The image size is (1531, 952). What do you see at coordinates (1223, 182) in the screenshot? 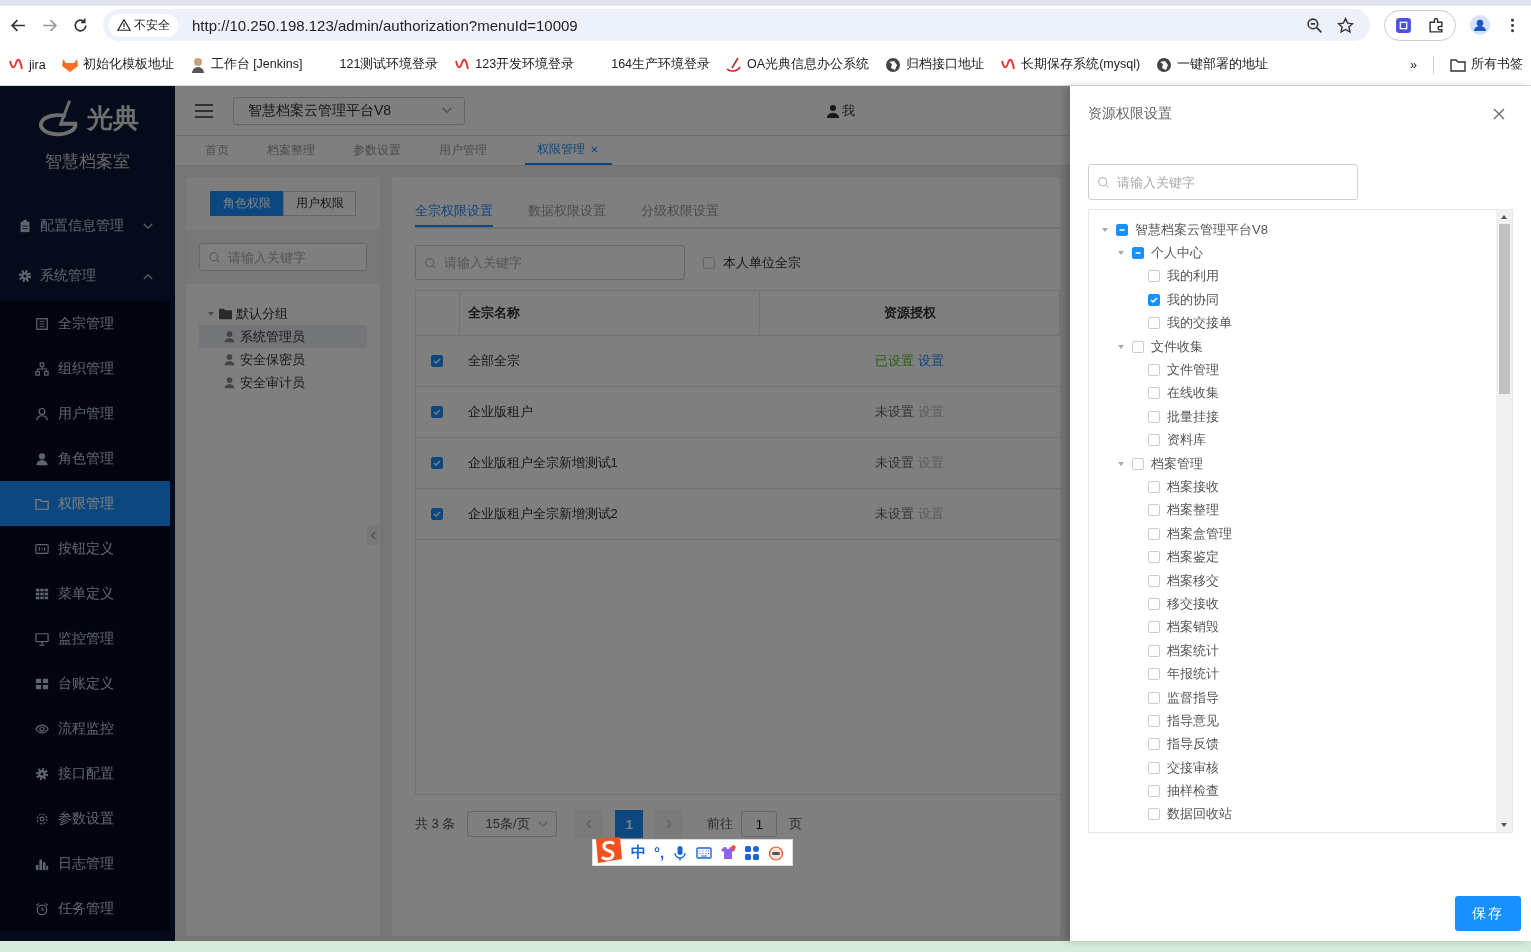
I see `search-field: 请输入关键字` at bounding box center [1223, 182].